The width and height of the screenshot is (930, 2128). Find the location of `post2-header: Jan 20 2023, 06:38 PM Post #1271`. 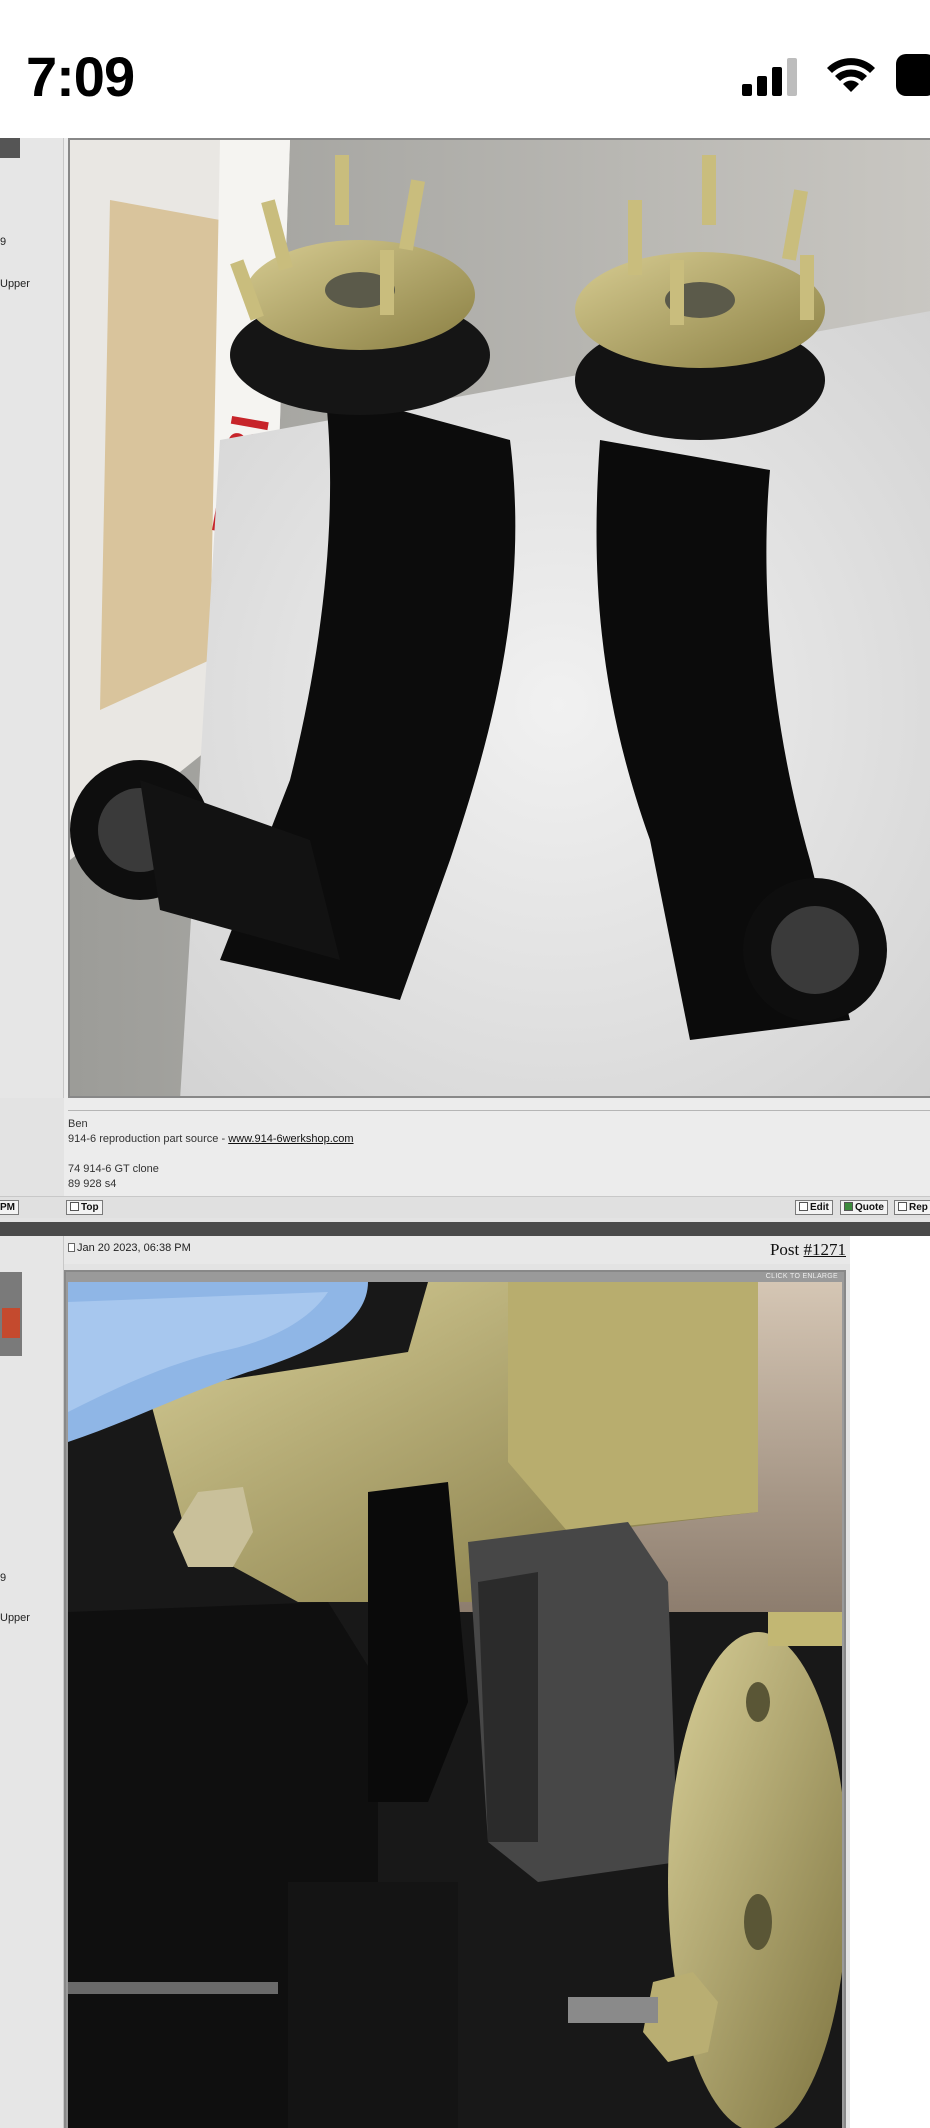

post2-header: Jan 20 2023, 06:38 PM Post #1271 is located at coordinates (457, 1250).